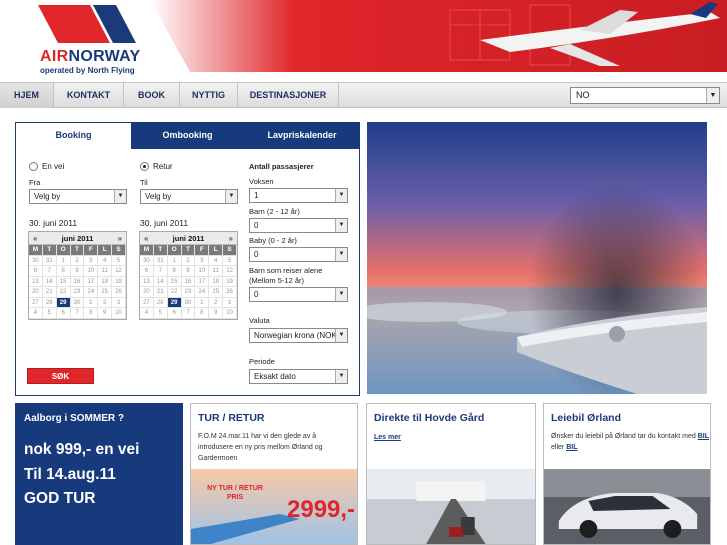 This screenshot has height=545, width=727. Describe the element at coordinates (288, 95) in the screenshot. I see `nav-destinations: DESTINASJONER` at that location.